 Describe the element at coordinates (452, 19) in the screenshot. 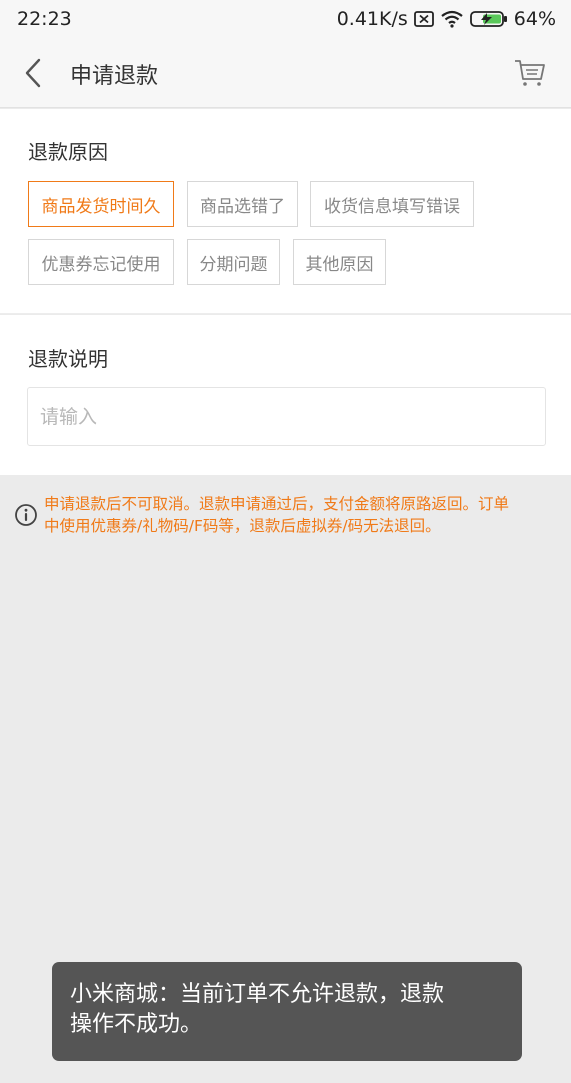

I see `wifi-icon` at that location.